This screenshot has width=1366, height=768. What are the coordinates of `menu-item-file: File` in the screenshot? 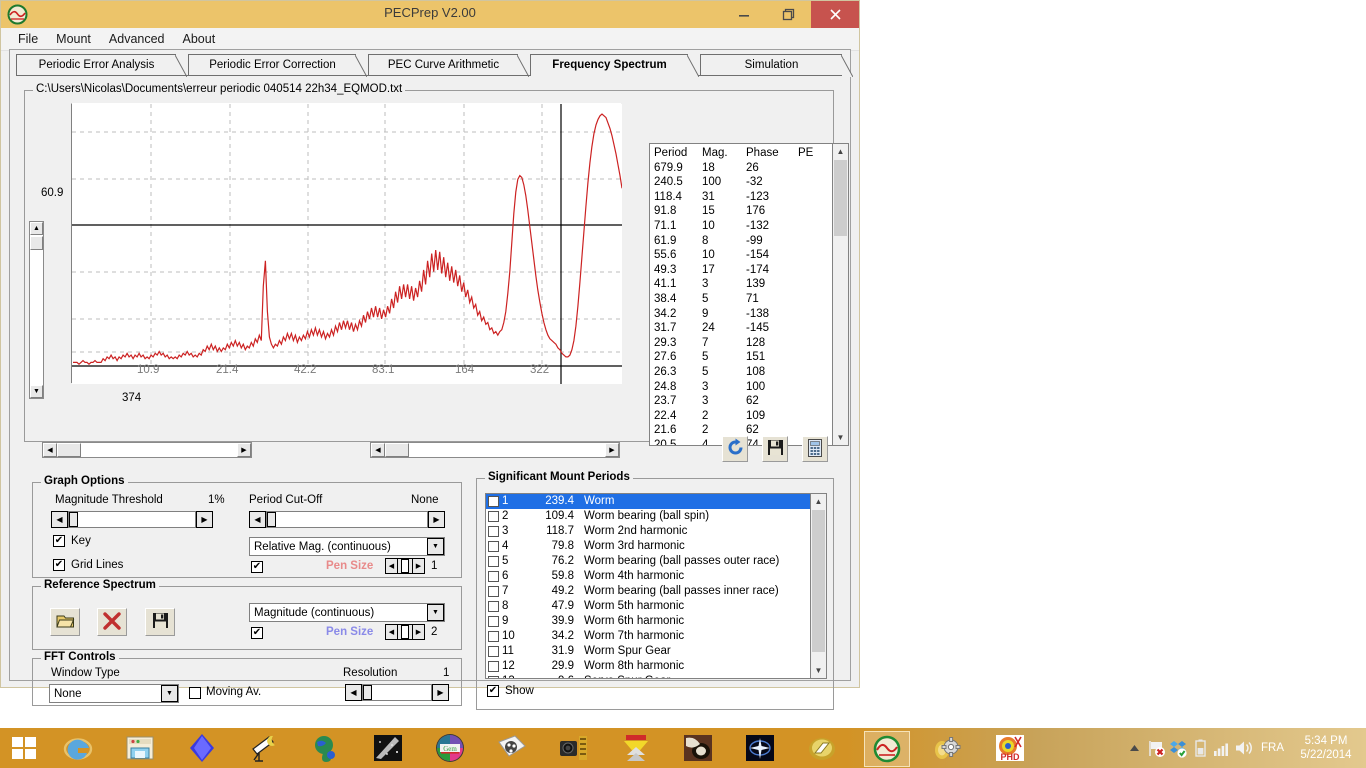 It's located at (28, 39).